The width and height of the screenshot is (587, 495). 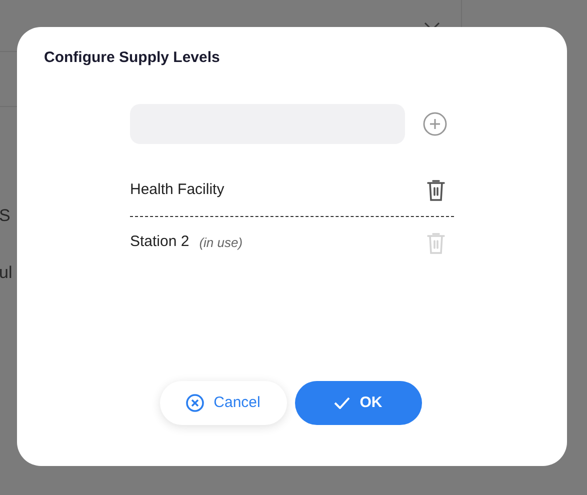 What do you see at coordinates (6, 215) in the screenshot?
I see `background-text: S` at bounding box center [6, 215].